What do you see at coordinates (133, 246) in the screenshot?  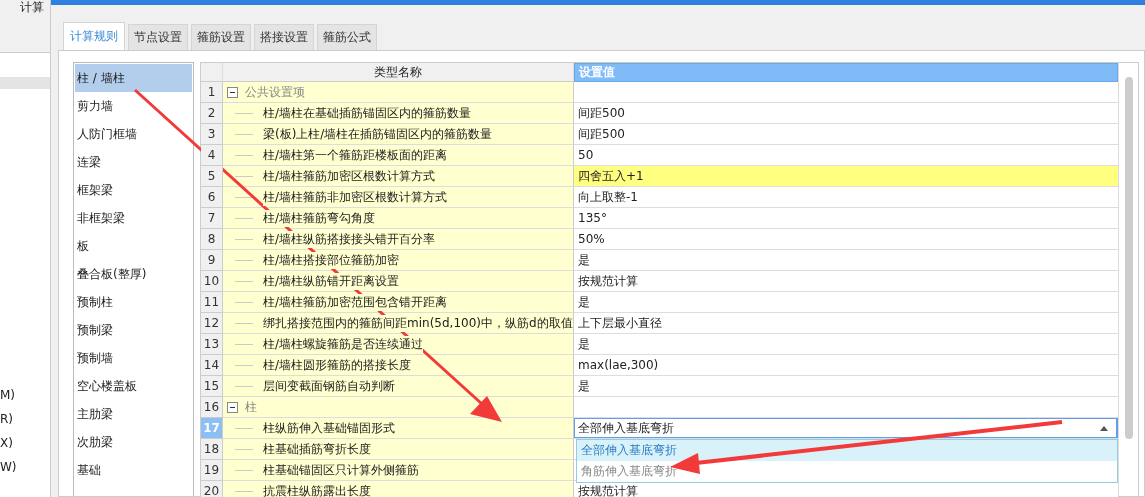 I see `category-item: 板` at bounding box center [133, 246].